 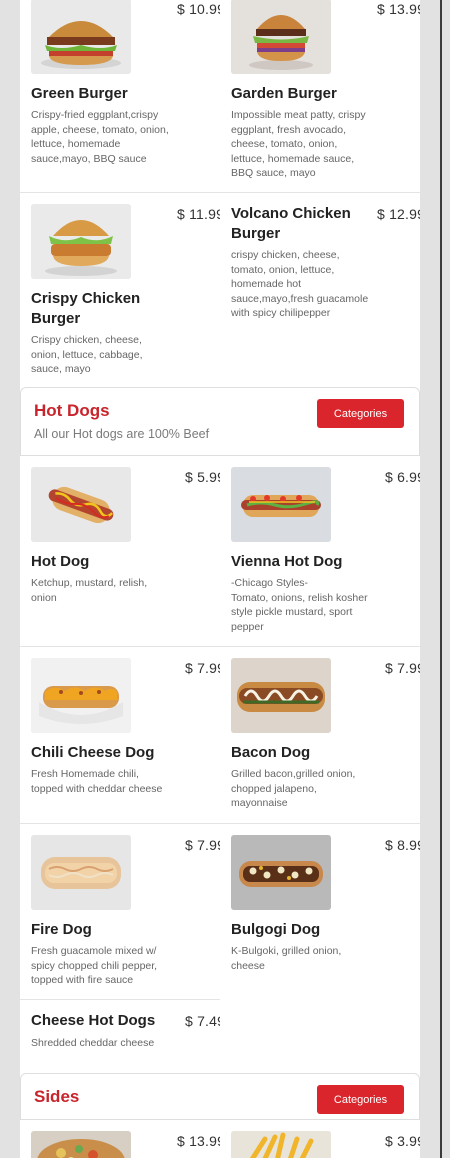 What do you see at coordinates (402, 845) in the screenshot?
I see `item-price: $ 8.99` at bounding box center [402, 845].